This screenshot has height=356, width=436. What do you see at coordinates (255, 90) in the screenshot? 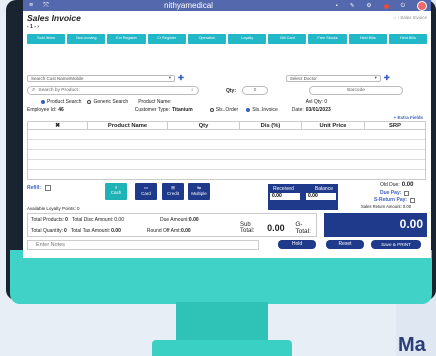
I see `qty-input: 0` at bounding box center [255, 90].